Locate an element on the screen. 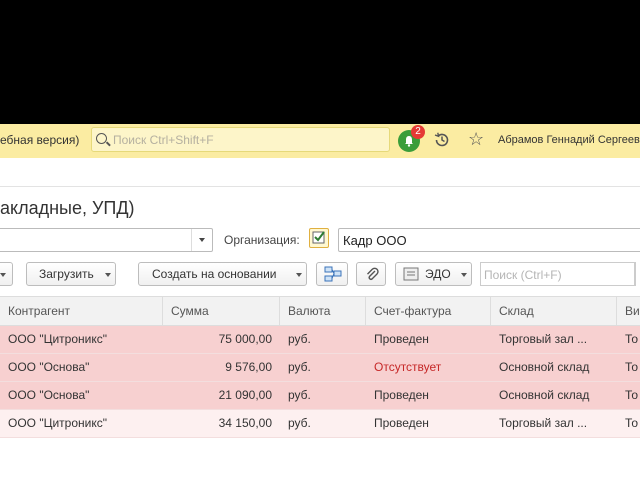  column-header: Склад is located at coordinates (554, 311).